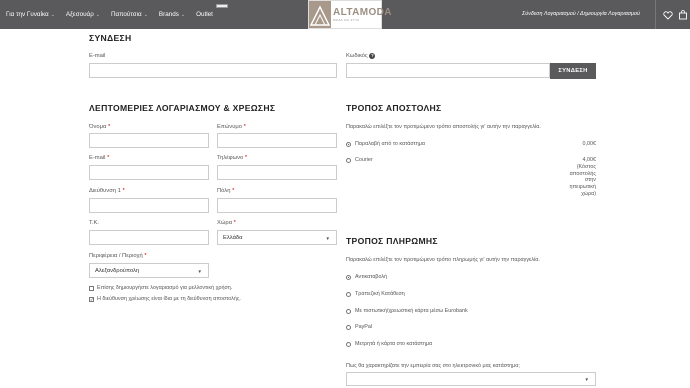  I want to click on payment-title: ΤΡΟΠΟΣ ΠΛΗΡΩΜΗΣ, so click(392, 241).